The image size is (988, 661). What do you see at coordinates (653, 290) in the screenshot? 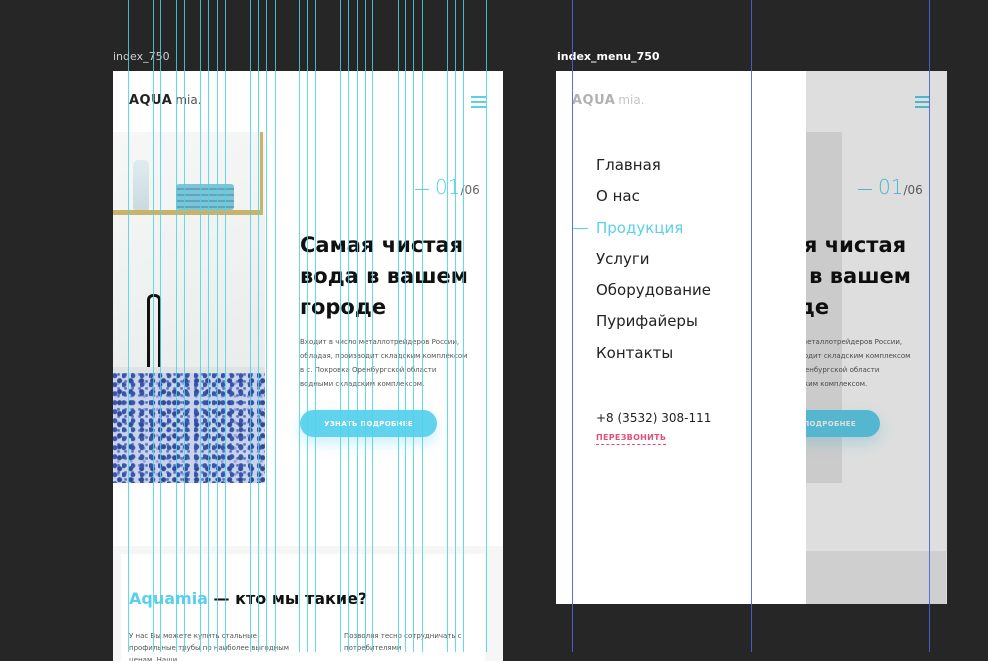
I see `menu-item-equipment: Оборудование` at bounding box center [653, 290].